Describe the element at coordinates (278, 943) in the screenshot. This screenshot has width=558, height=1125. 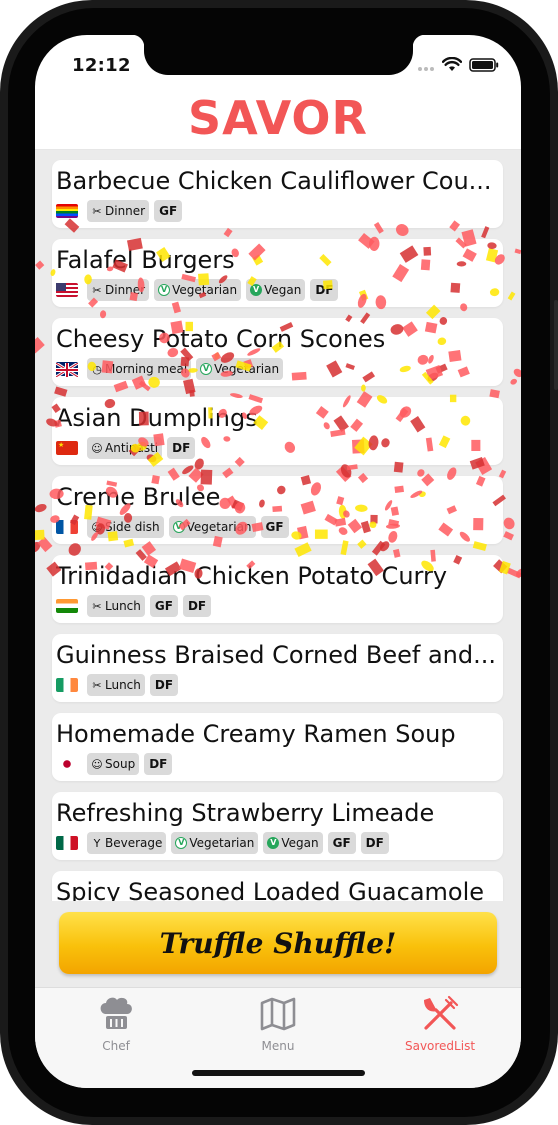
I see `shuffle-button: Truffle Shuffle!` at that location.